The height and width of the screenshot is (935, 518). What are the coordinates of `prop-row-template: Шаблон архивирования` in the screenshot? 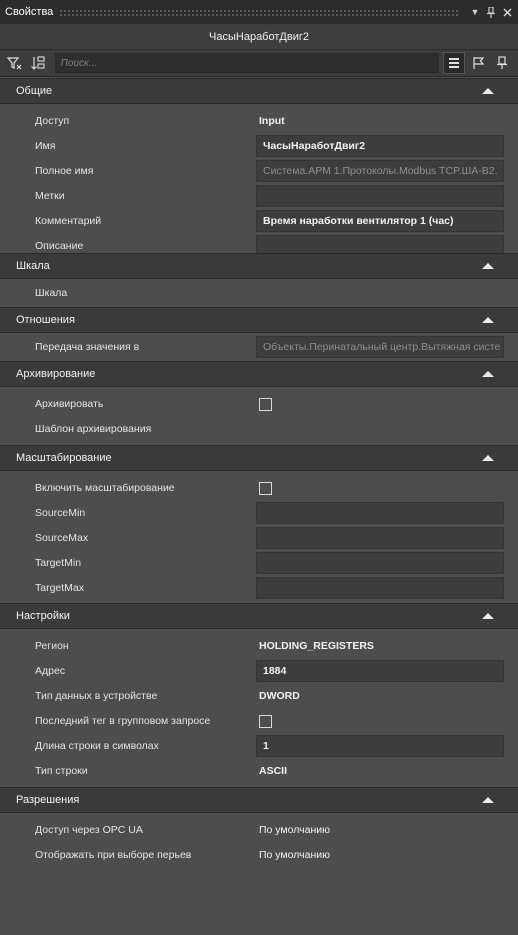 It's located at (259, 428).